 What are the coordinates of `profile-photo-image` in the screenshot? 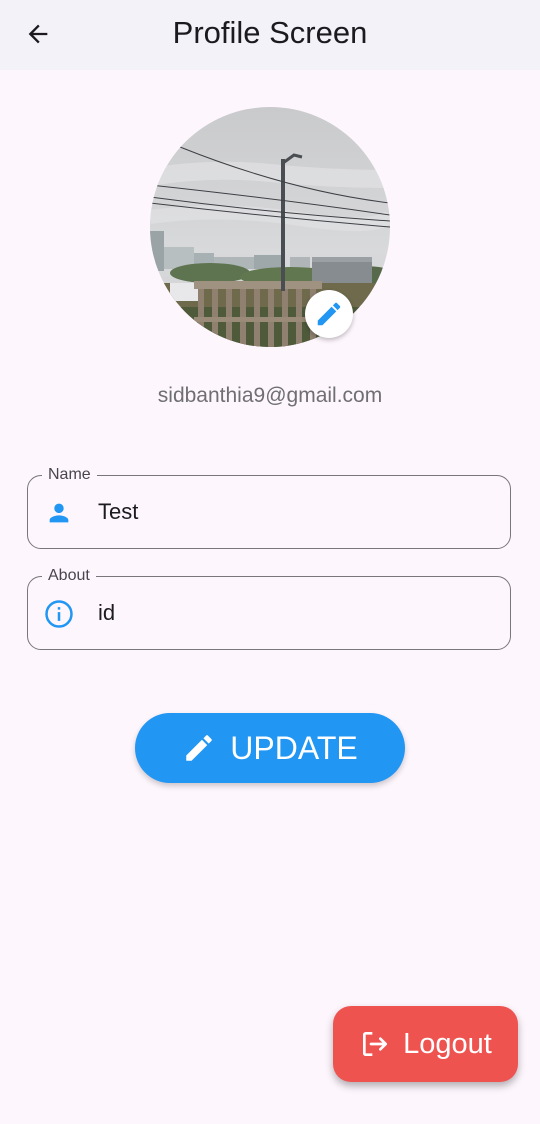 It's located at (270, 227).